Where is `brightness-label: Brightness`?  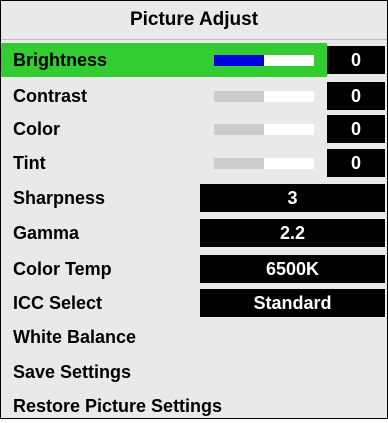
brightness-label: Brightness is located at coordinates (60, 60).